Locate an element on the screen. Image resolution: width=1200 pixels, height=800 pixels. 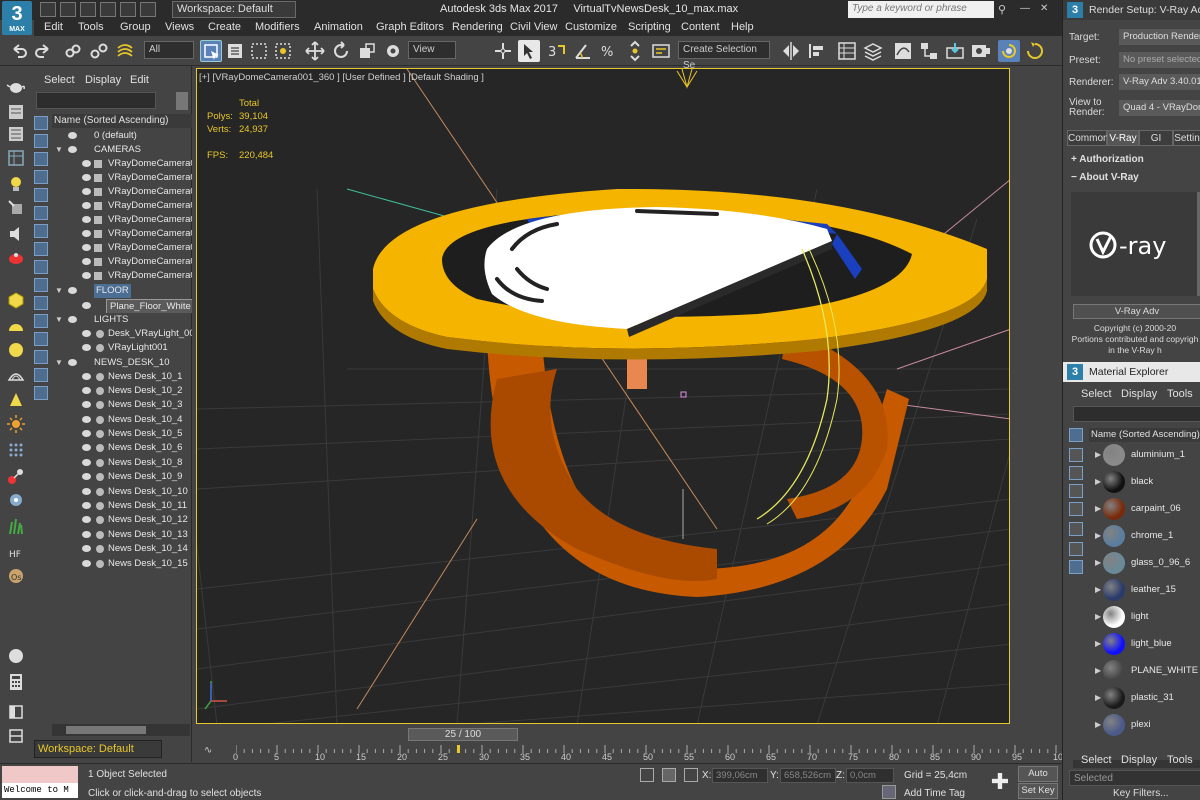
scene-explorer-horizontal-scrollbar is located at coordinates (121, 730).